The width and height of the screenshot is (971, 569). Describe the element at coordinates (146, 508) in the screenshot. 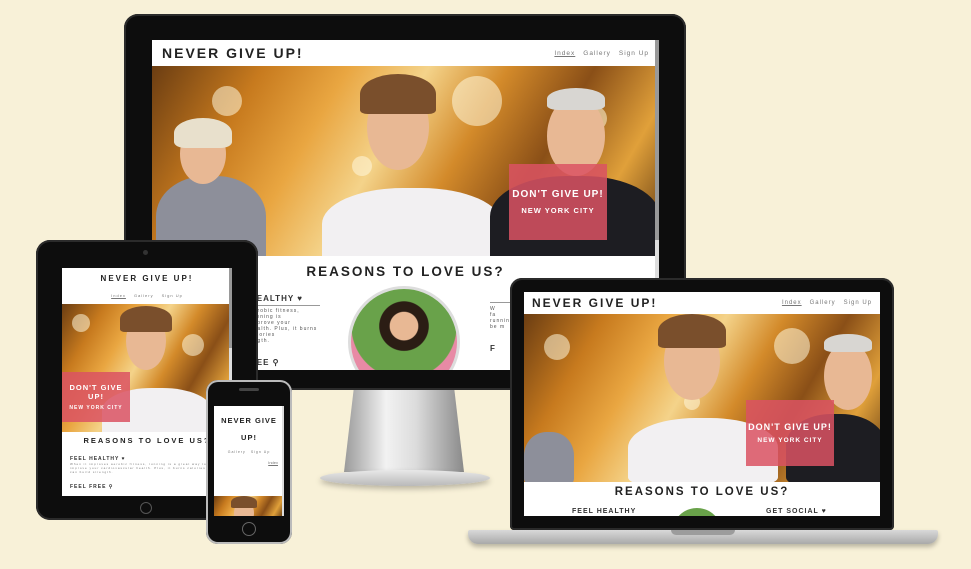

I see `tablet-home-button` at that location.